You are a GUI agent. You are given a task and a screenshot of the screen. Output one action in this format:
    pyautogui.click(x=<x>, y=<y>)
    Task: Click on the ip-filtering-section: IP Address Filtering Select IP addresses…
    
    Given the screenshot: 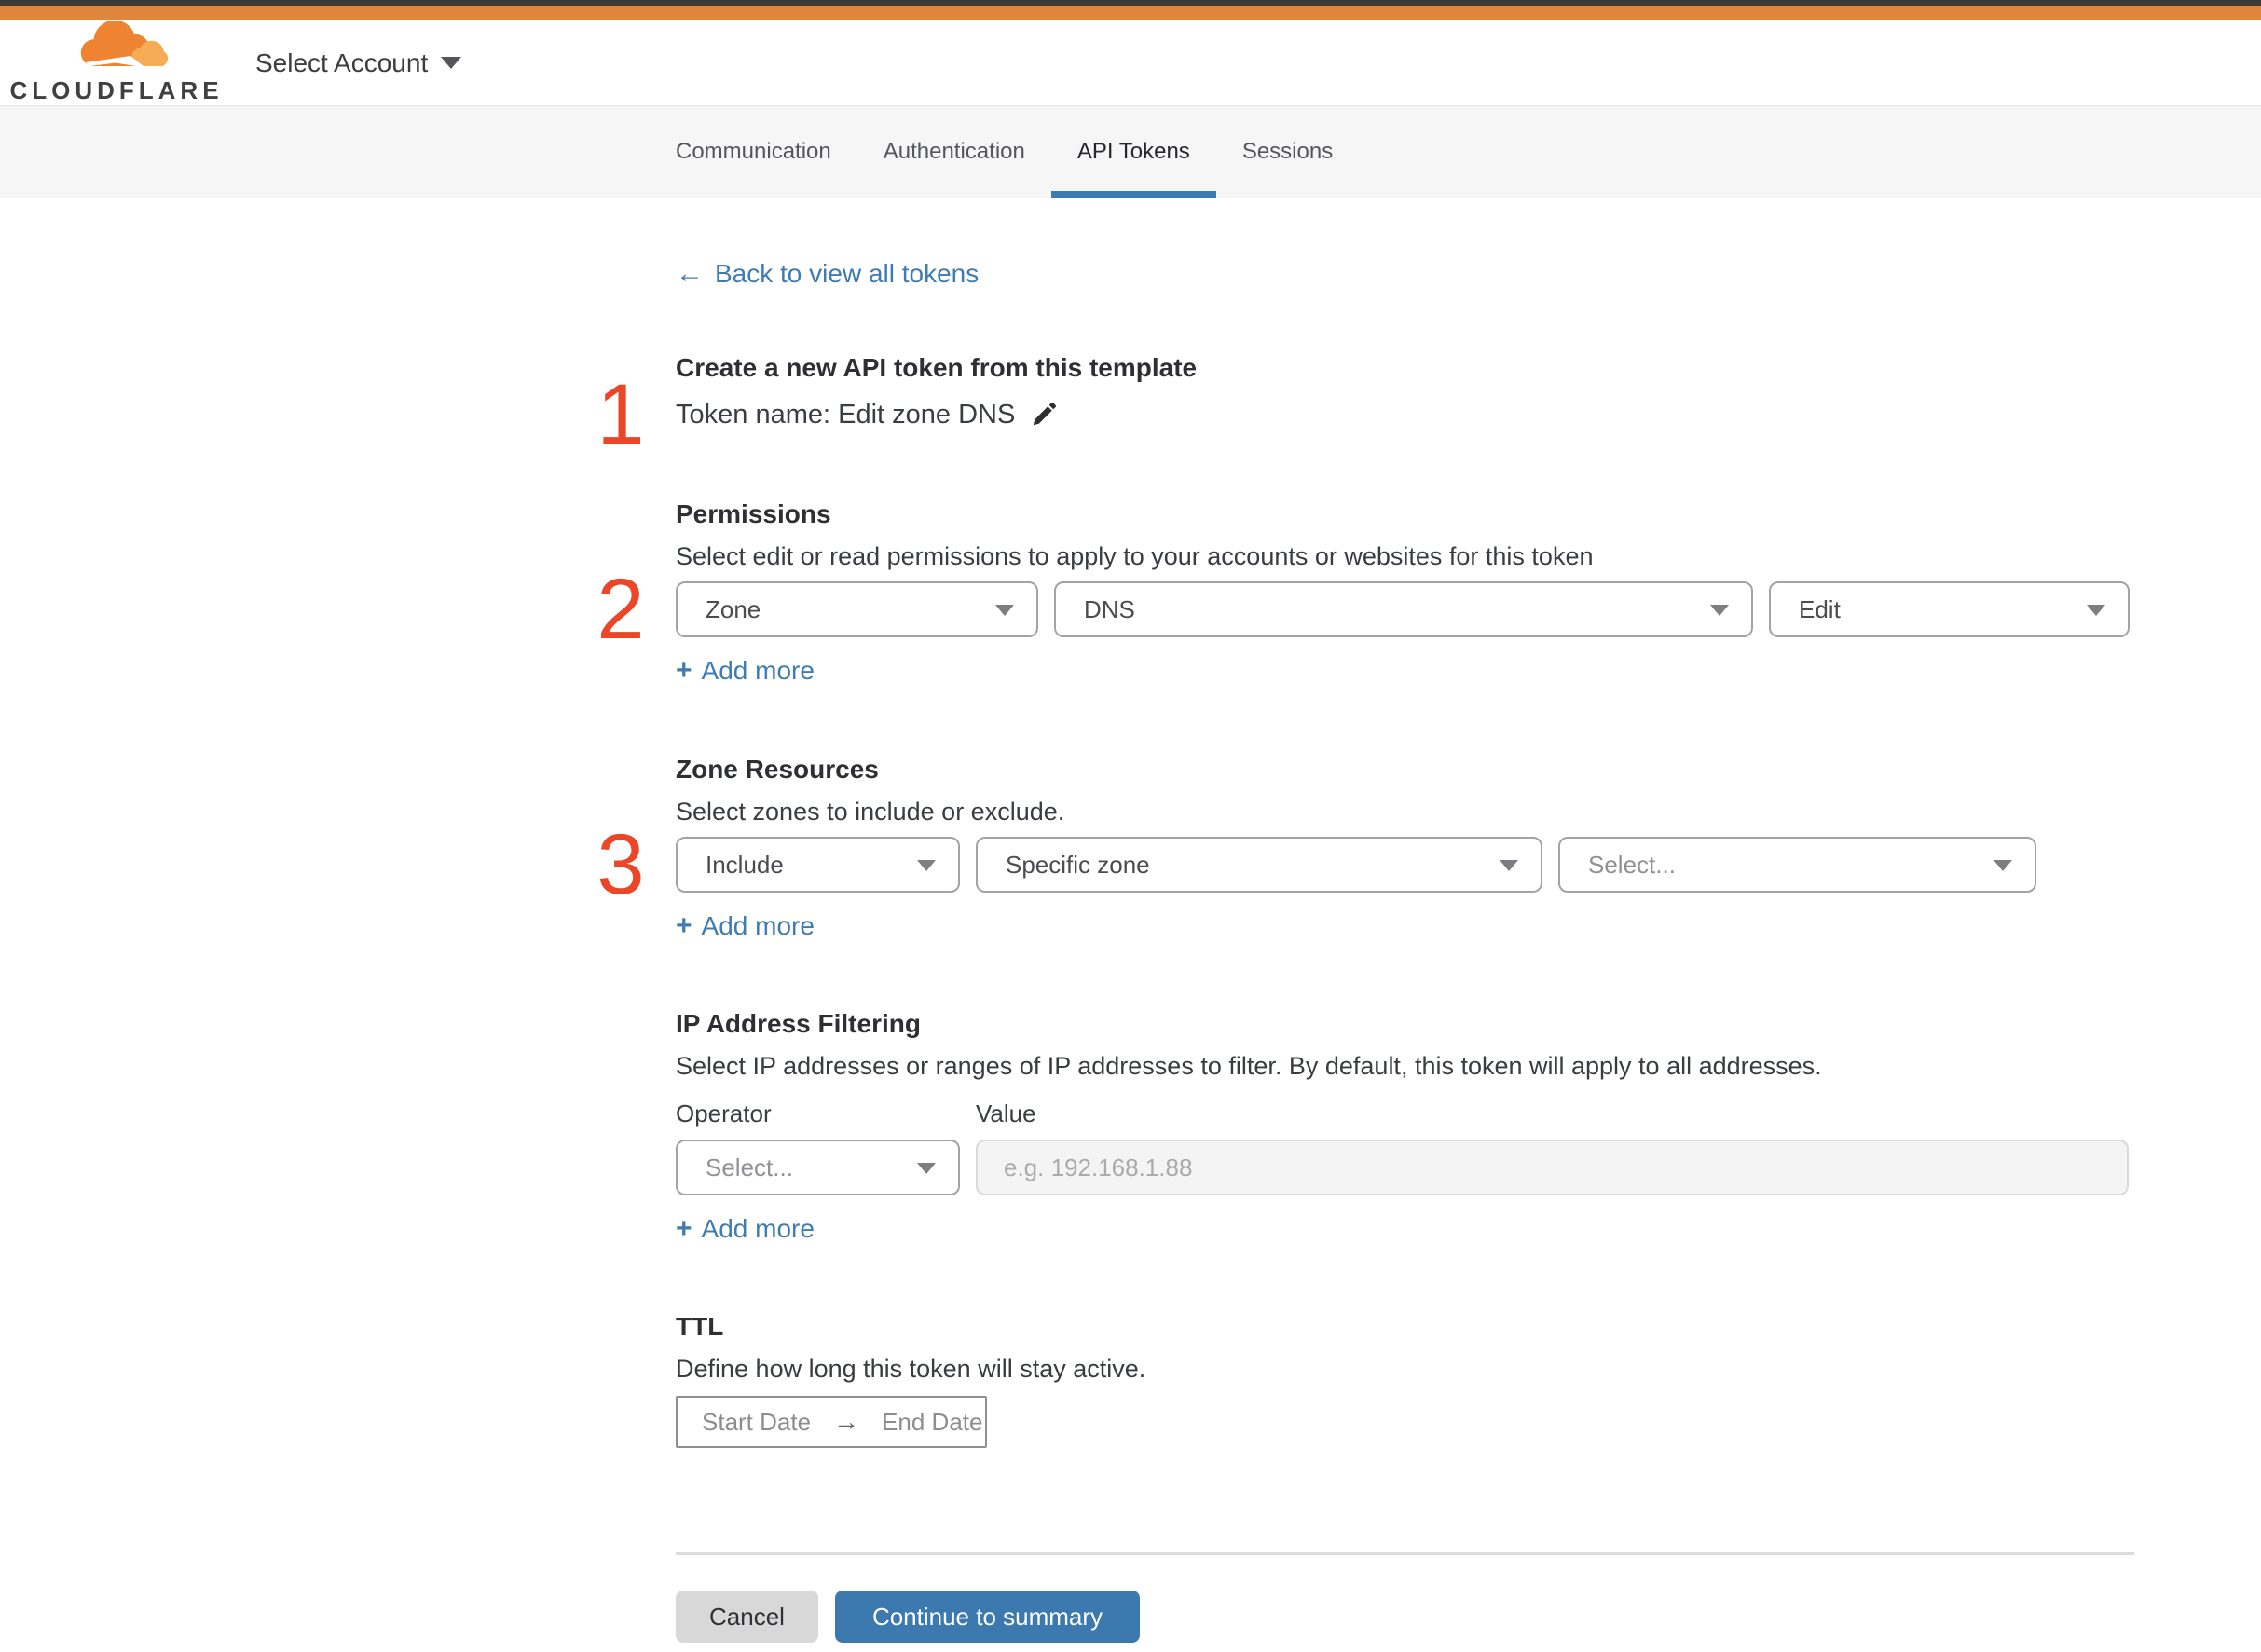 What is the action you would take?
    pyautogui.click(x=1405, y=1126)
    